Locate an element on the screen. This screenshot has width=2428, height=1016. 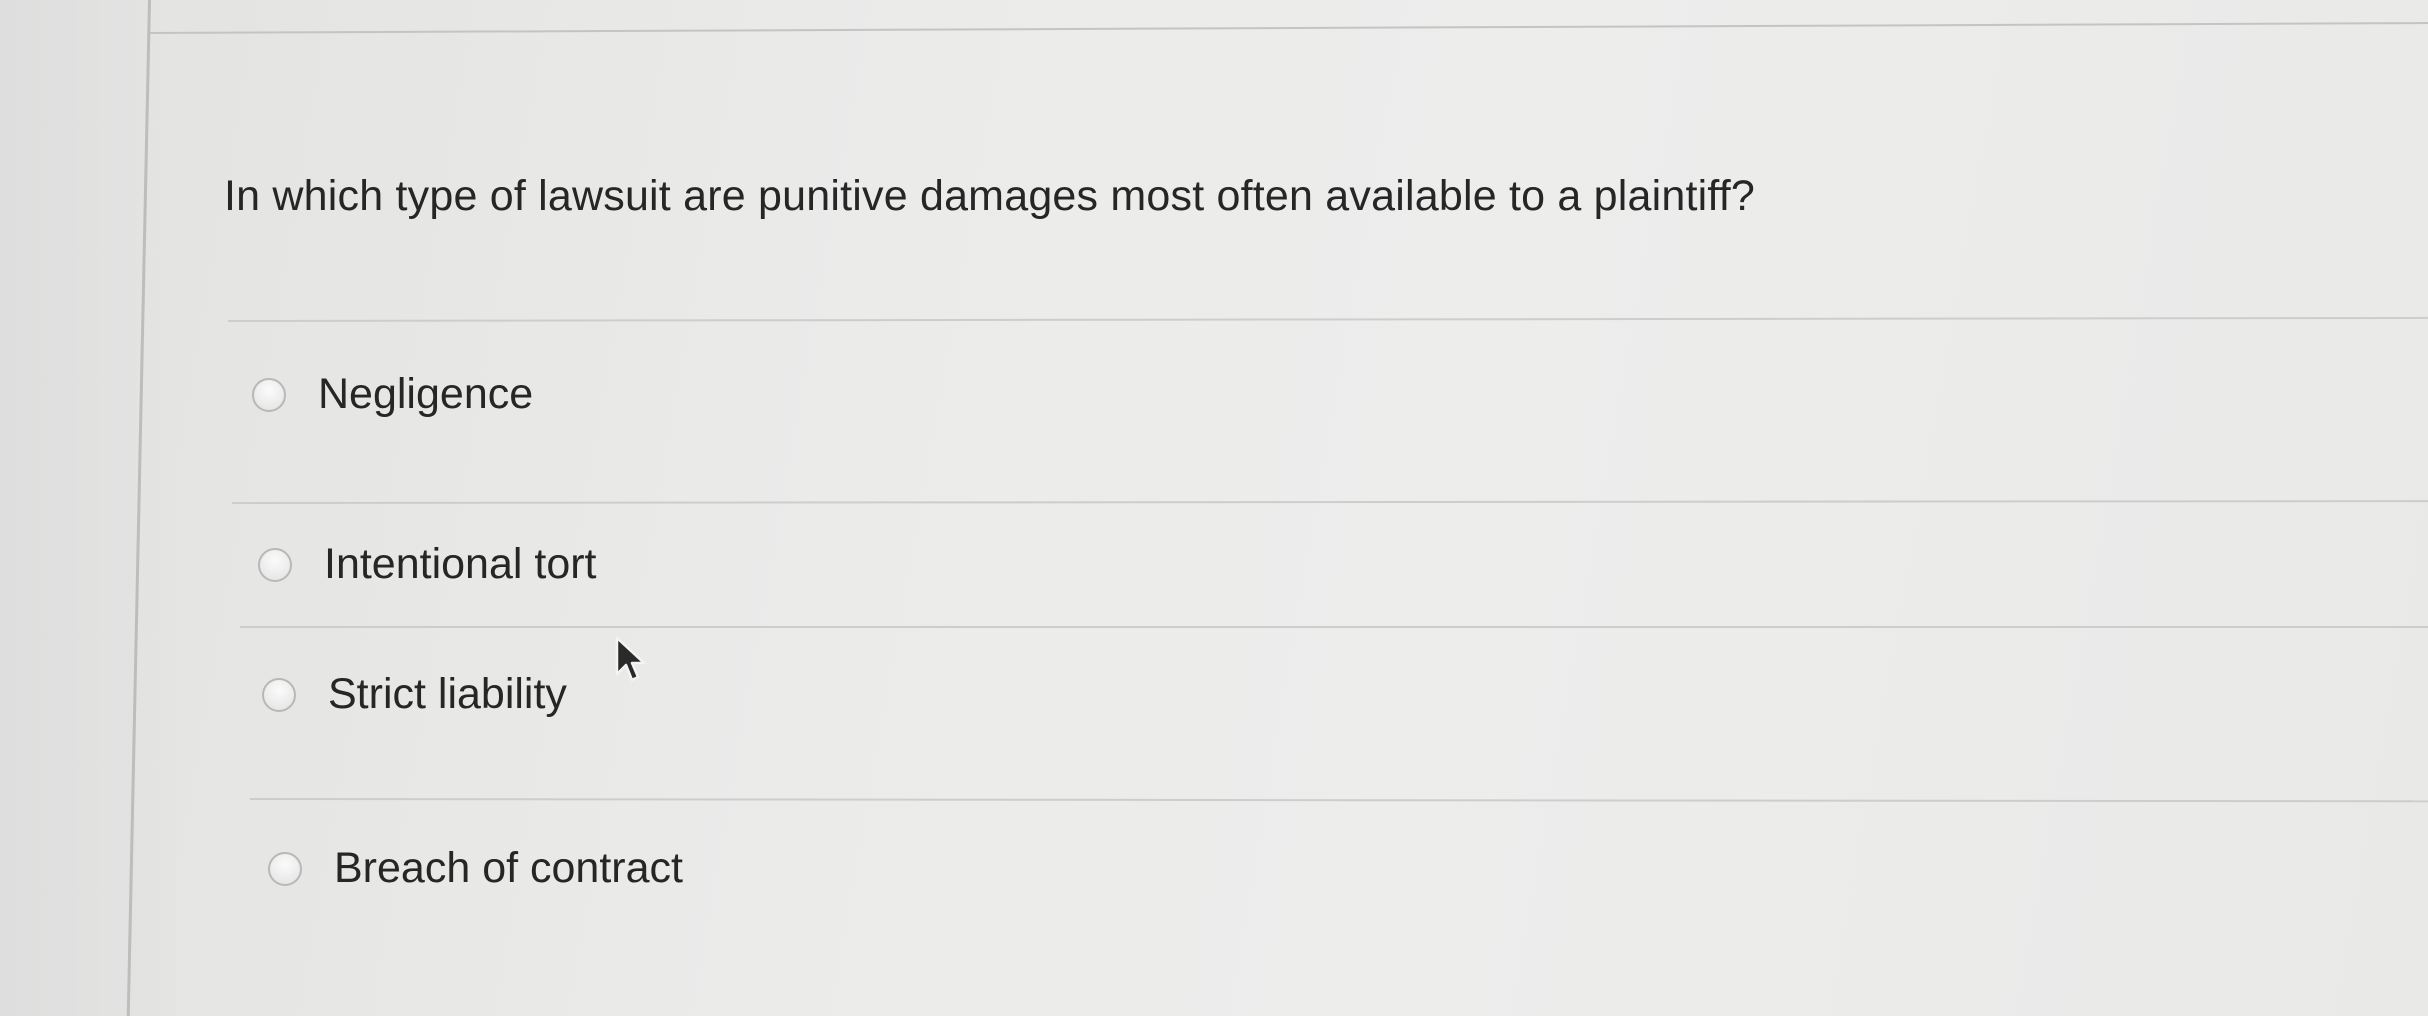
option-label: Negligence is located at coordinates (426, 394).